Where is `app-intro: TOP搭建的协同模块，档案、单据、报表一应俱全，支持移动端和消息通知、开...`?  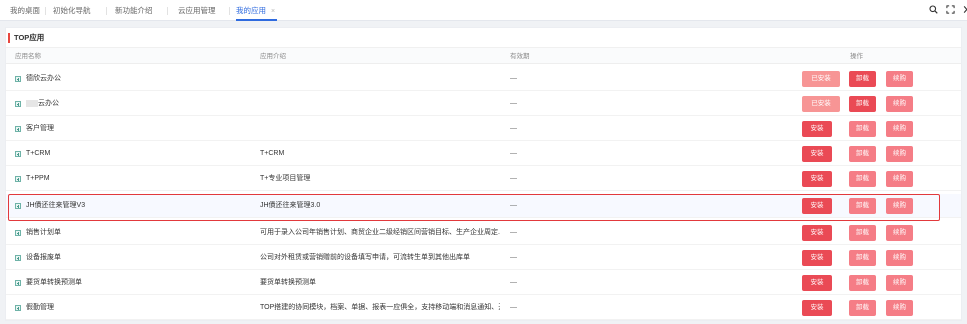 app-intro: TOP搭建的协同模块，档案、单据、报表一应俱全，支持移动端和消息通知、开... is located at coordinates (380, 307).